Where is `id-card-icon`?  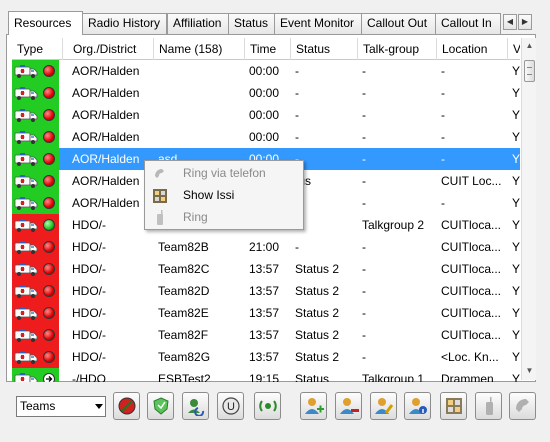
id-card-icon is located at coordinates (160, 196).